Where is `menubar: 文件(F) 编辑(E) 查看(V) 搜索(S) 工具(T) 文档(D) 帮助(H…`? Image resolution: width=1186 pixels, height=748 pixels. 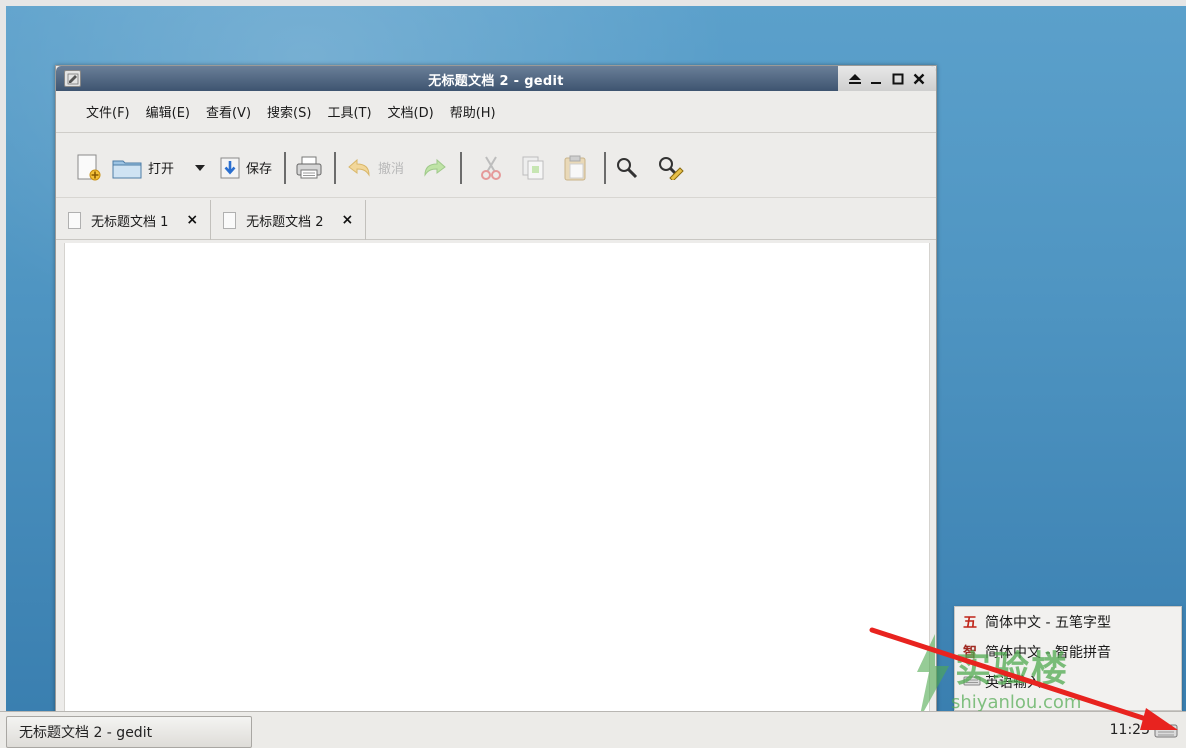 menubar: 文件(F) 编辑(E) 查看(V) 搜索(S) 工具(T) 文档(D) 帮助(H… is located at coordinates (496, 112).